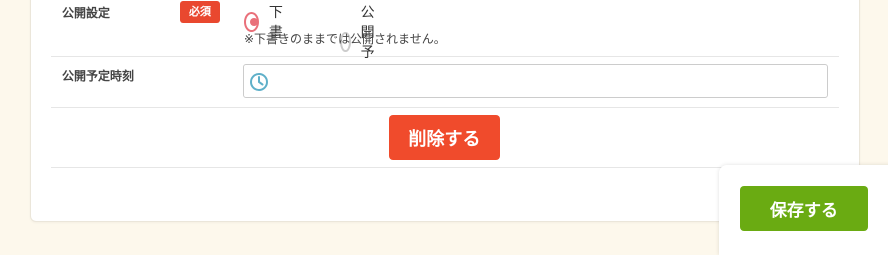  I want to click on scheduled-time-input, so click(535, 81).